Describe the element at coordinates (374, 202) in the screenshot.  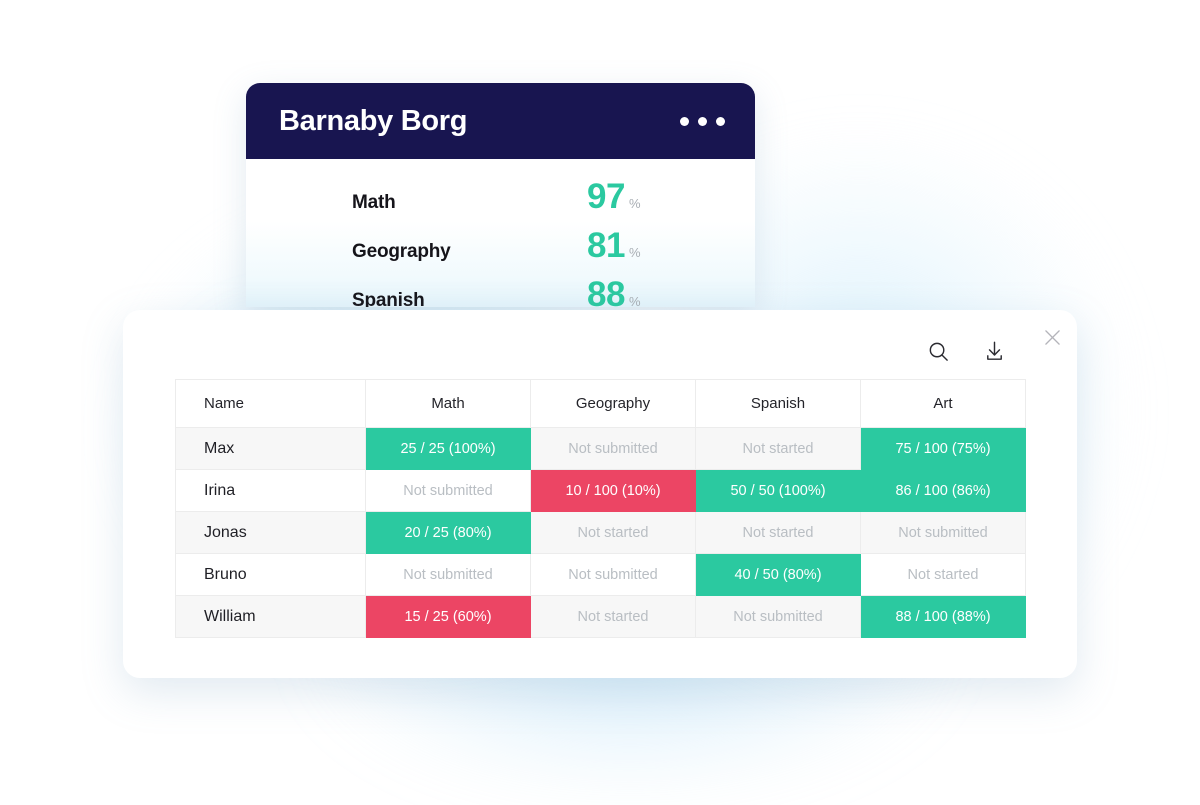
I see `grade-subject-label: Math` at that location.